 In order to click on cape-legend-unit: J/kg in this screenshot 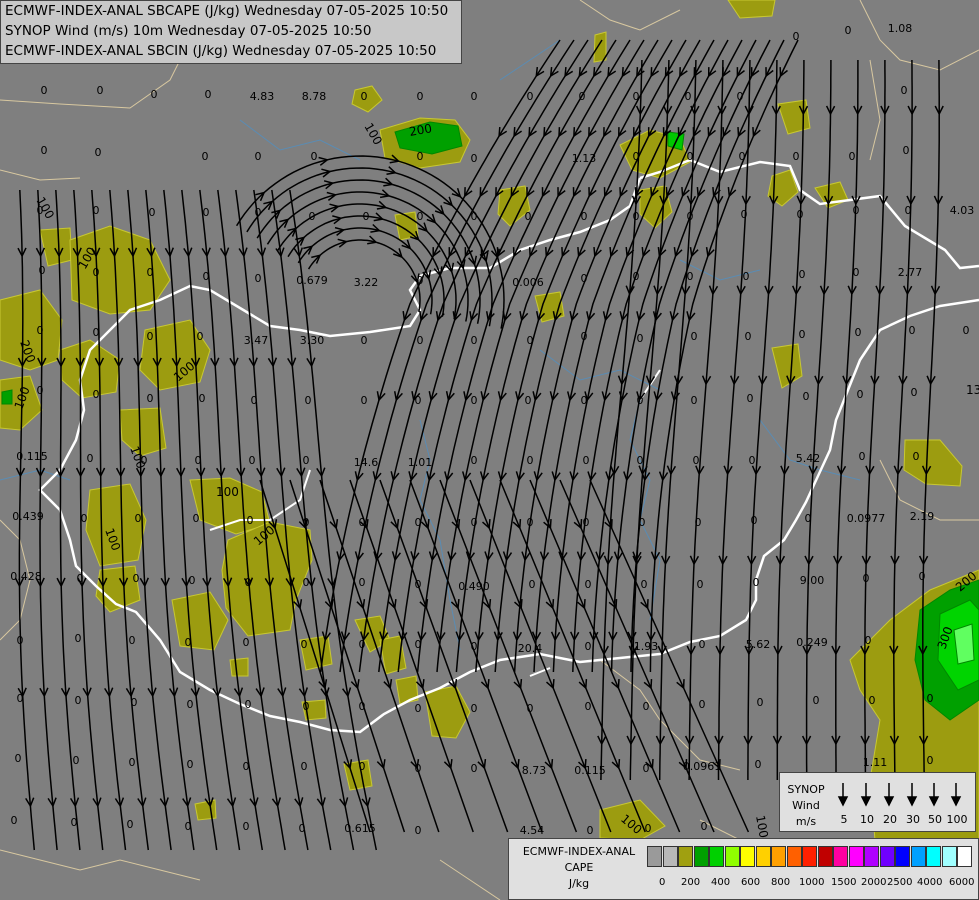, I will do `click(579, 883)`.